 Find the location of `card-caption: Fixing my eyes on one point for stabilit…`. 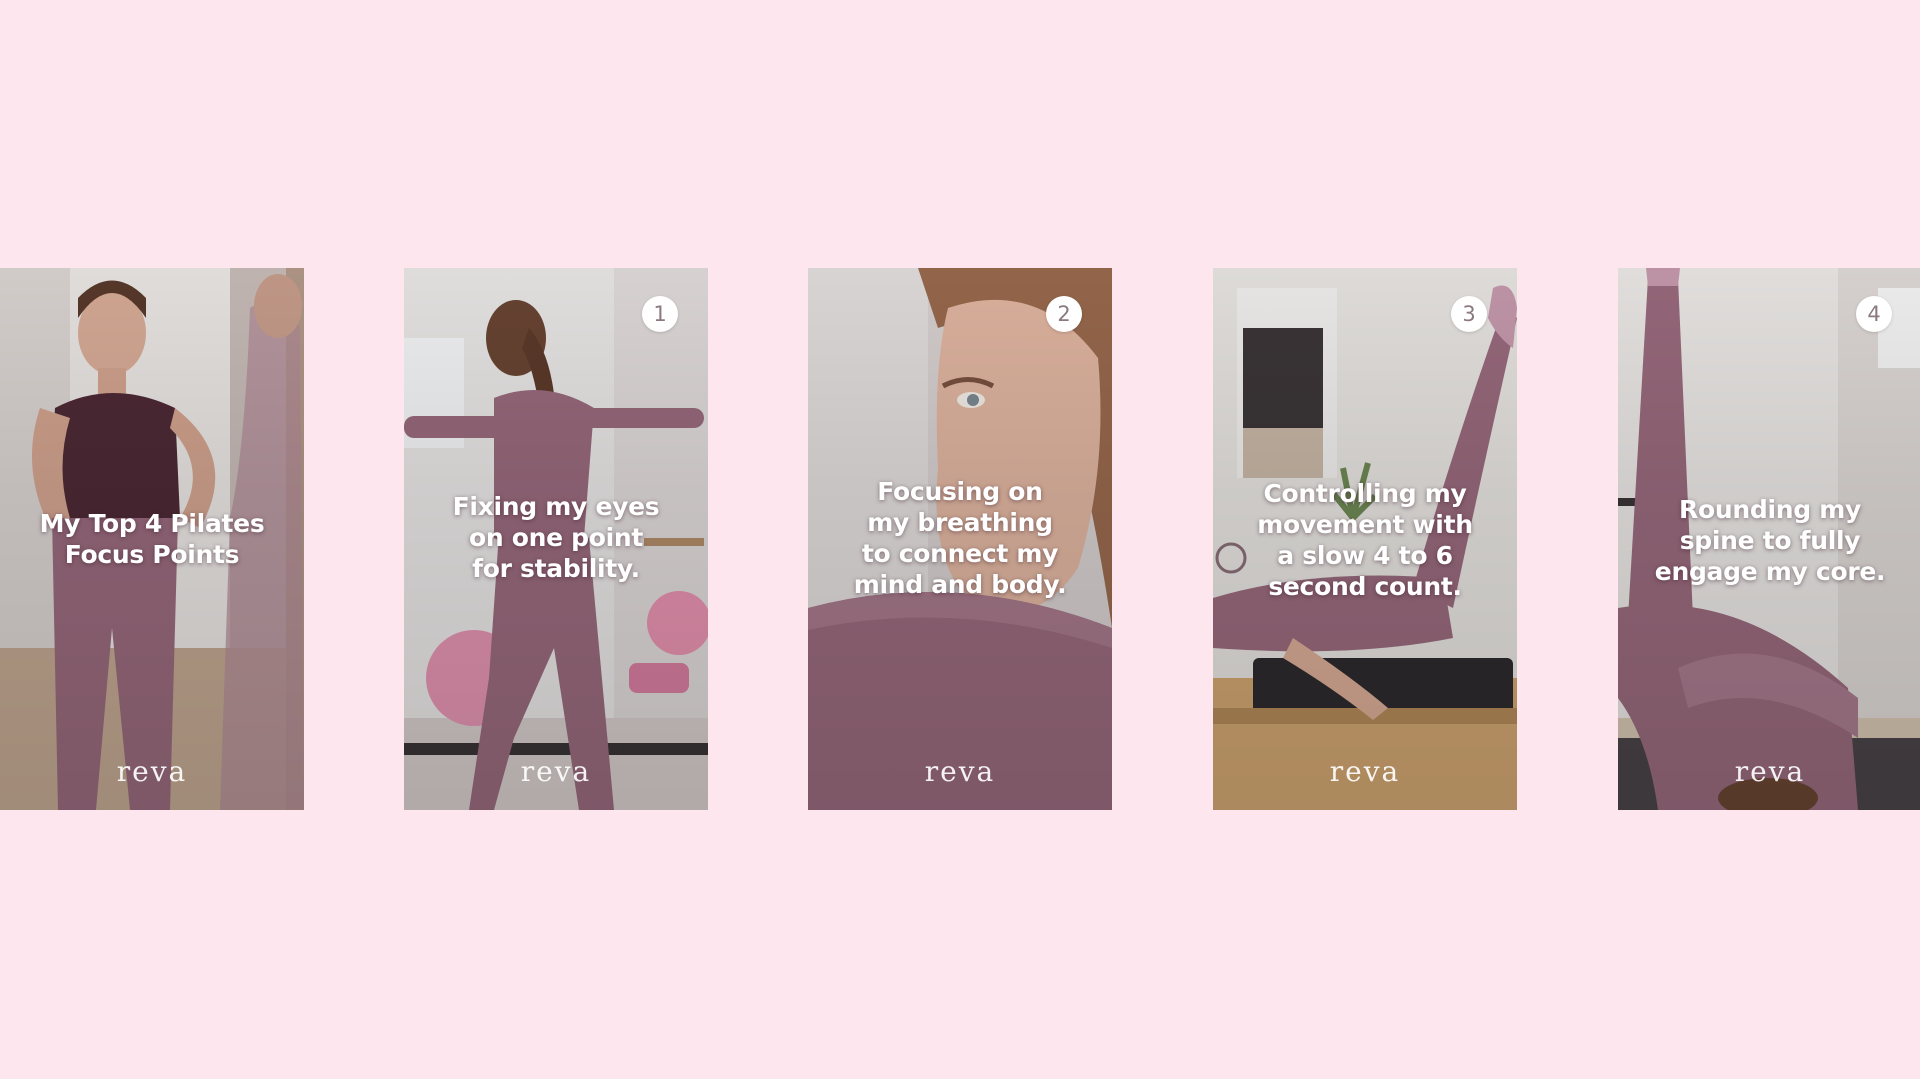

card-caption: Fixing my eyes on one point for stabilit… is located at coordinates (556, 537).